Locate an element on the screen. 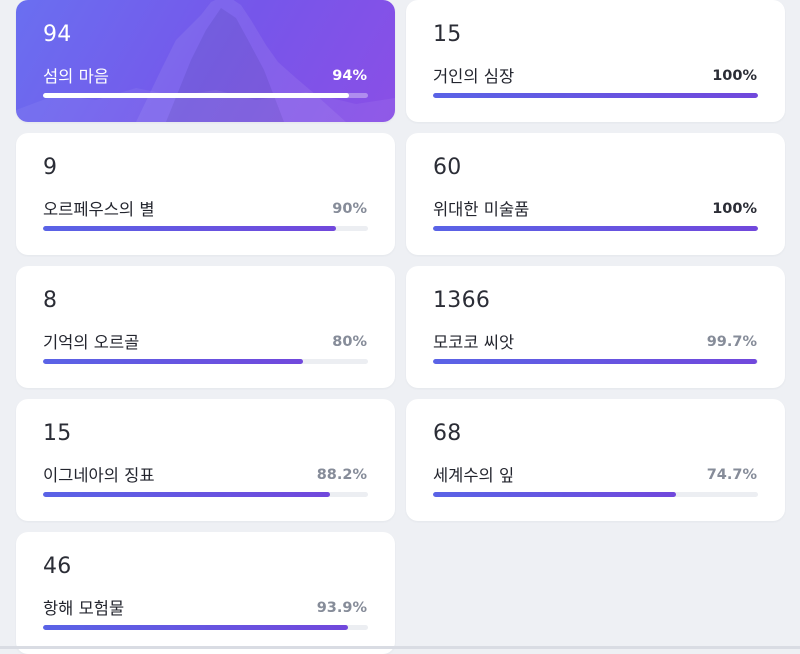 This screenshot has height=654, width=800. completion-percent: 88.2% is located at coordinates (341, 475).